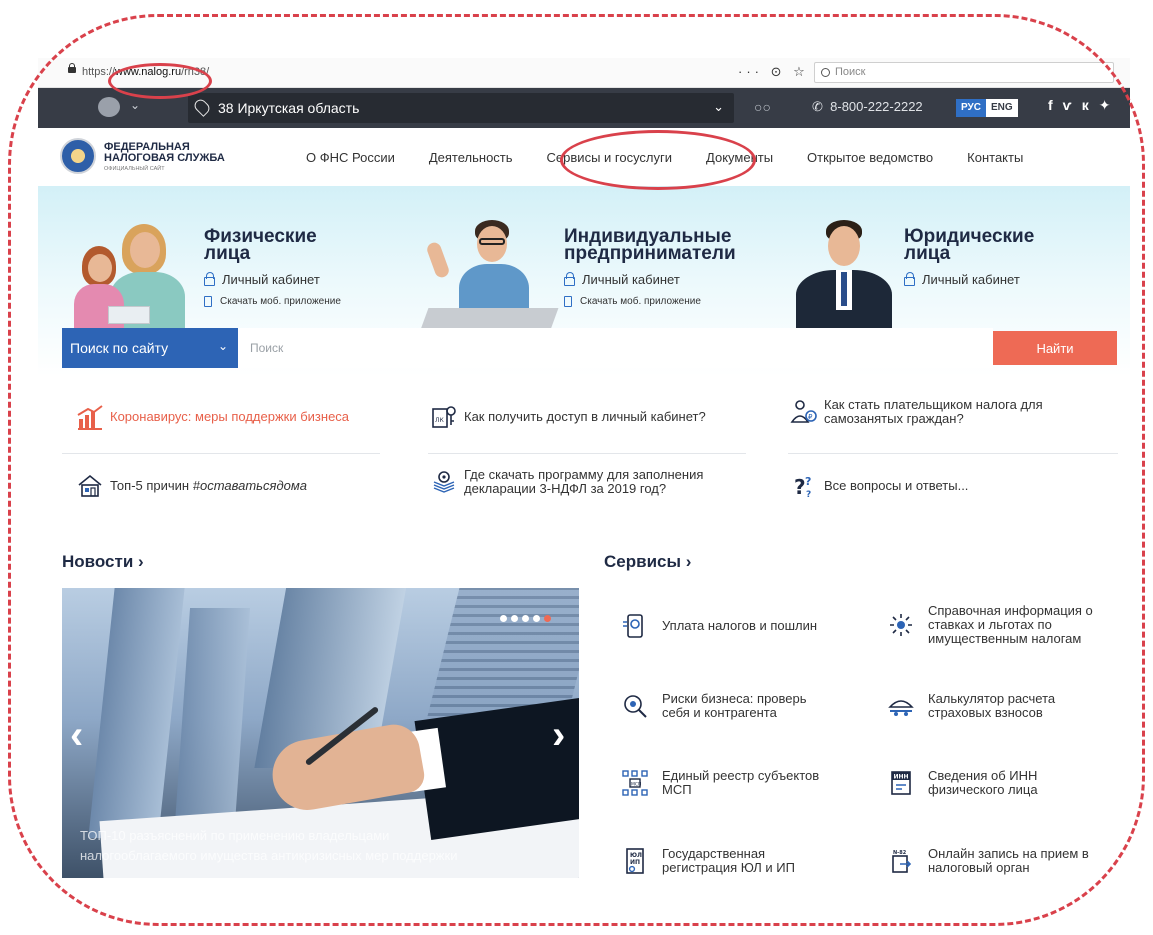  I want to click on accessibility-glasses-icon: ○○, so click(762, 107).